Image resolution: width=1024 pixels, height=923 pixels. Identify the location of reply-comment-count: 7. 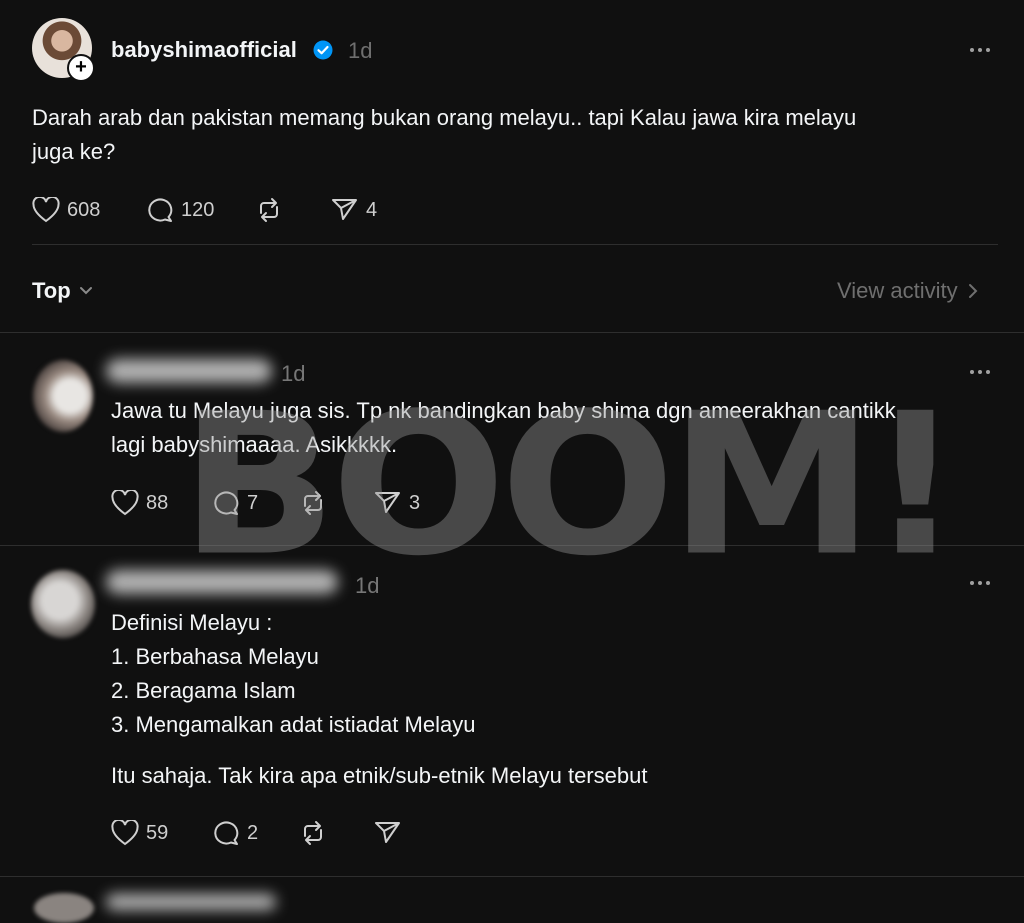
(253, 502).